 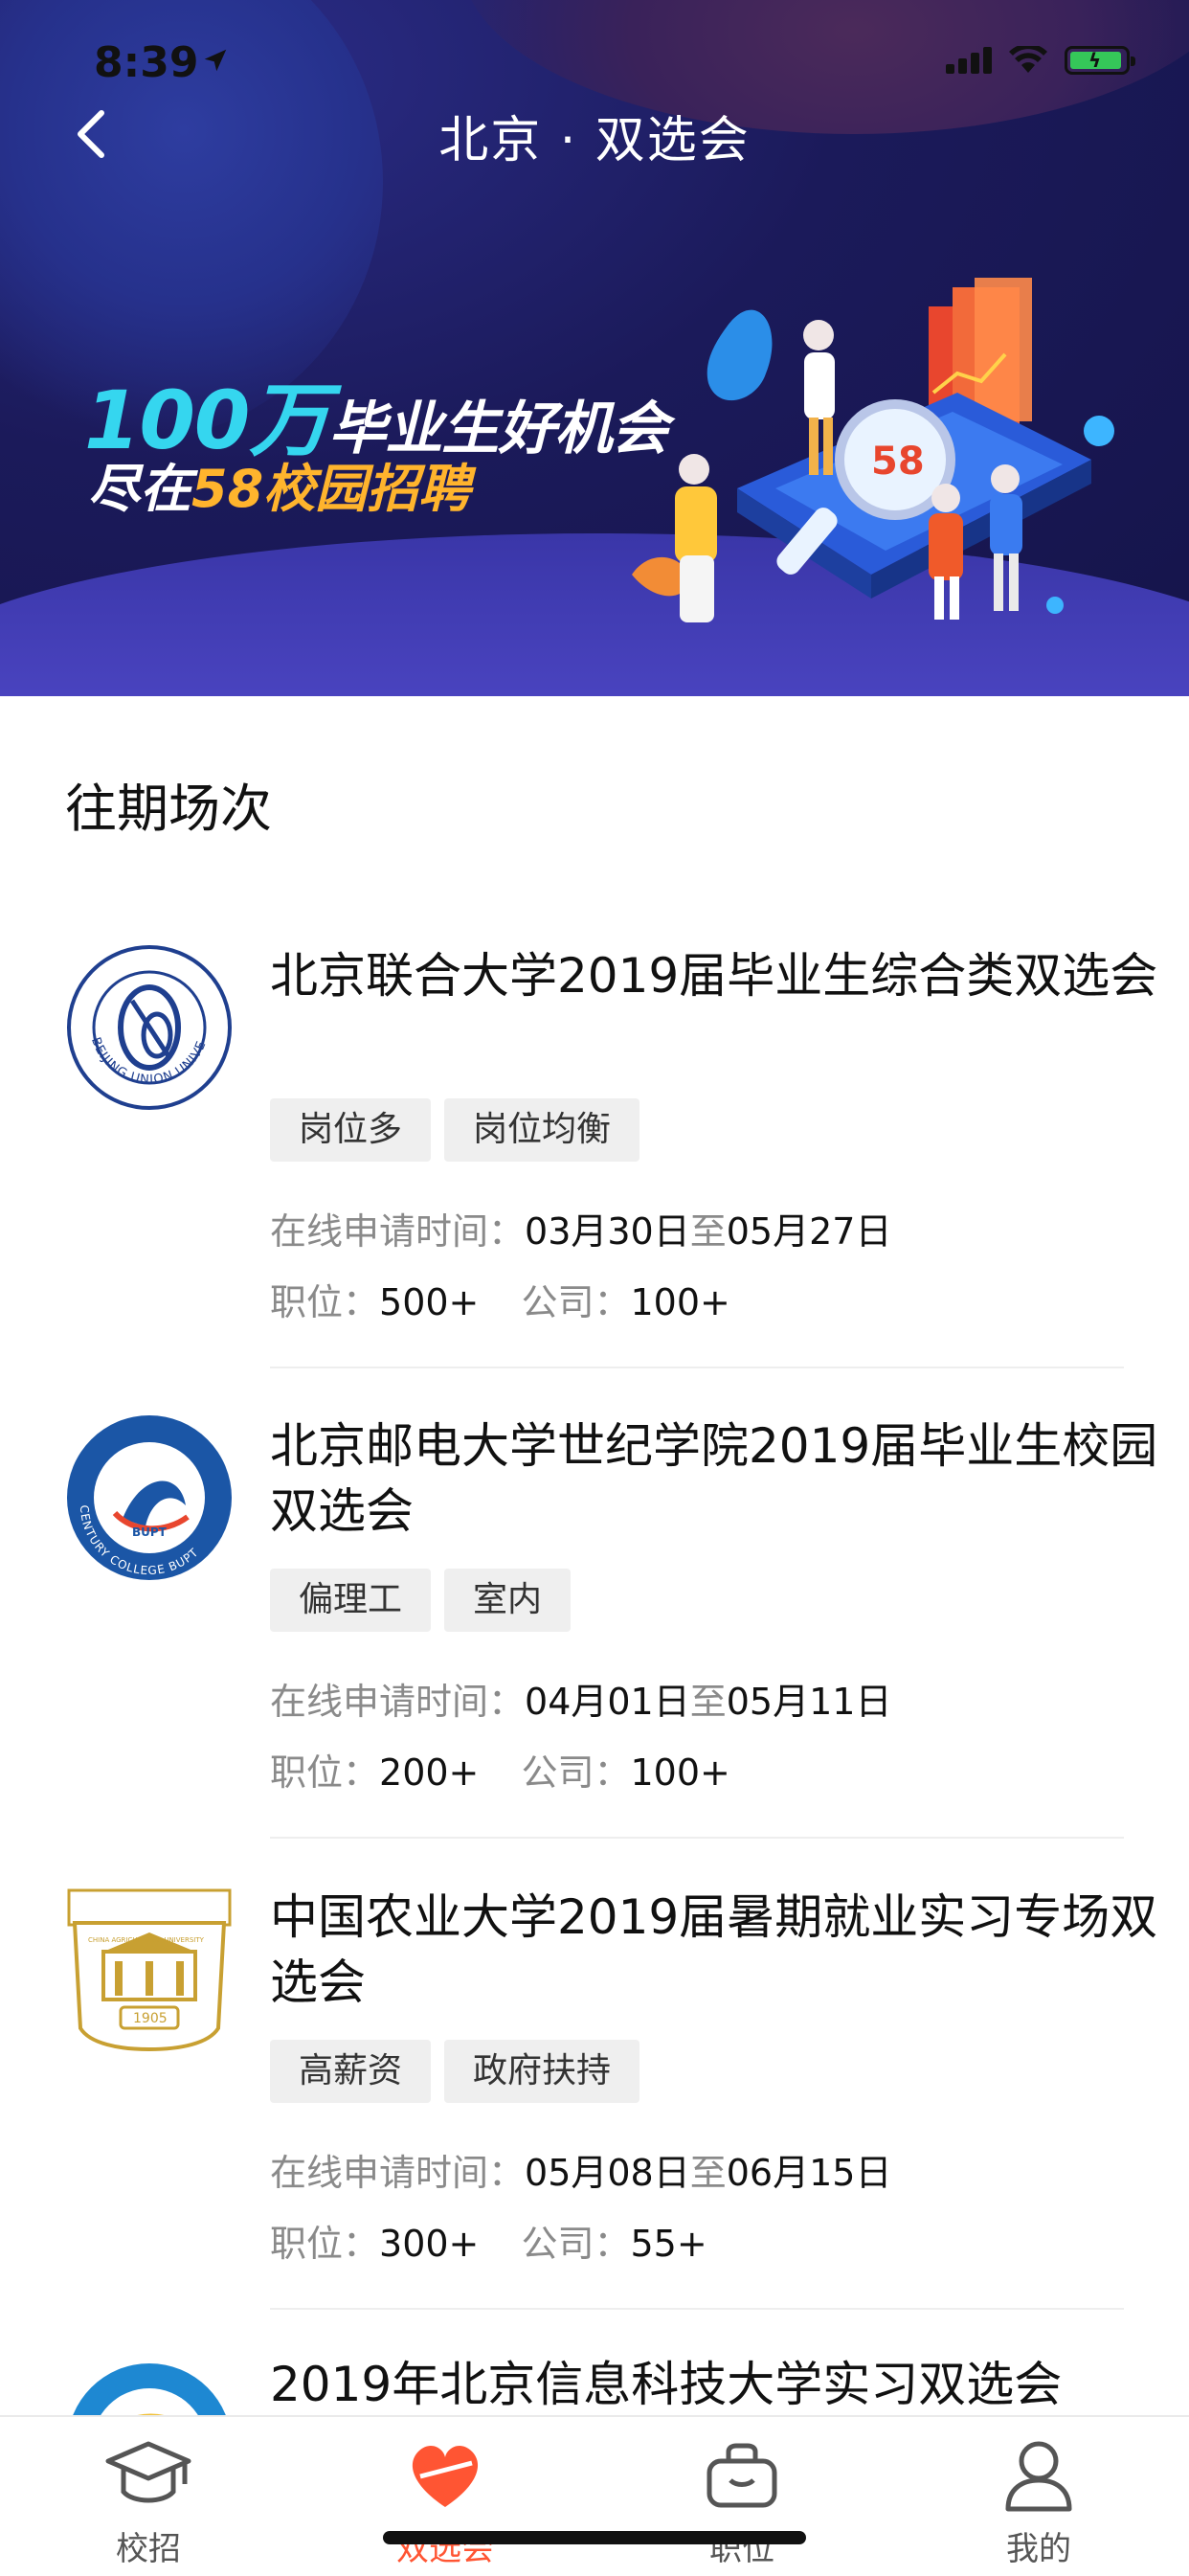 What do you see at coordinates (594, 140) in the screenshot?
I see `page-title: 北京 · 双选会` at bounding box center [594, 140].